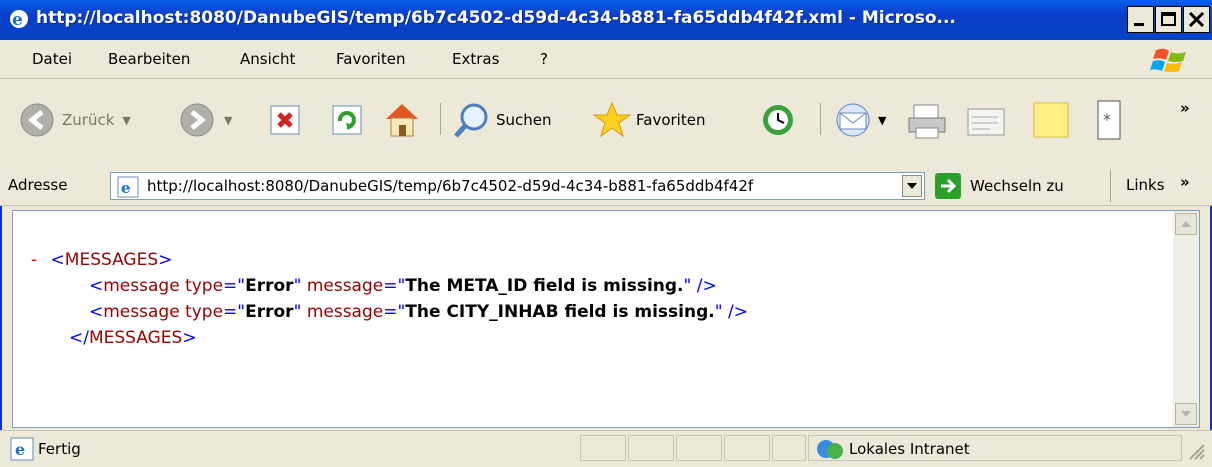 This screenshot has width=1212, height=467. I want to click on note-icon, so click(1052, 120).